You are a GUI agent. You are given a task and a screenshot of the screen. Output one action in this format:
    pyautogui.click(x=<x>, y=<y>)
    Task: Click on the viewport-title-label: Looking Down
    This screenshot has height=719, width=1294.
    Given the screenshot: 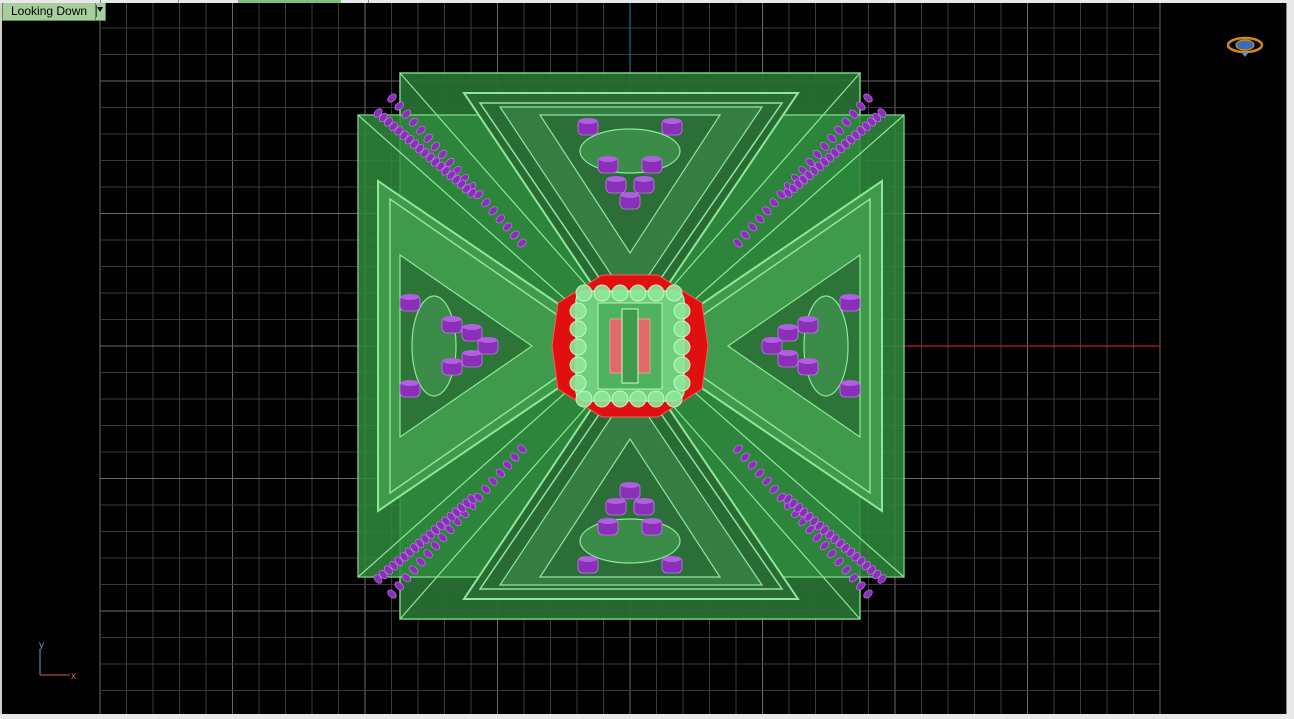 What is the action you would take?
    pyautogui.click(x=49, y=12)
    